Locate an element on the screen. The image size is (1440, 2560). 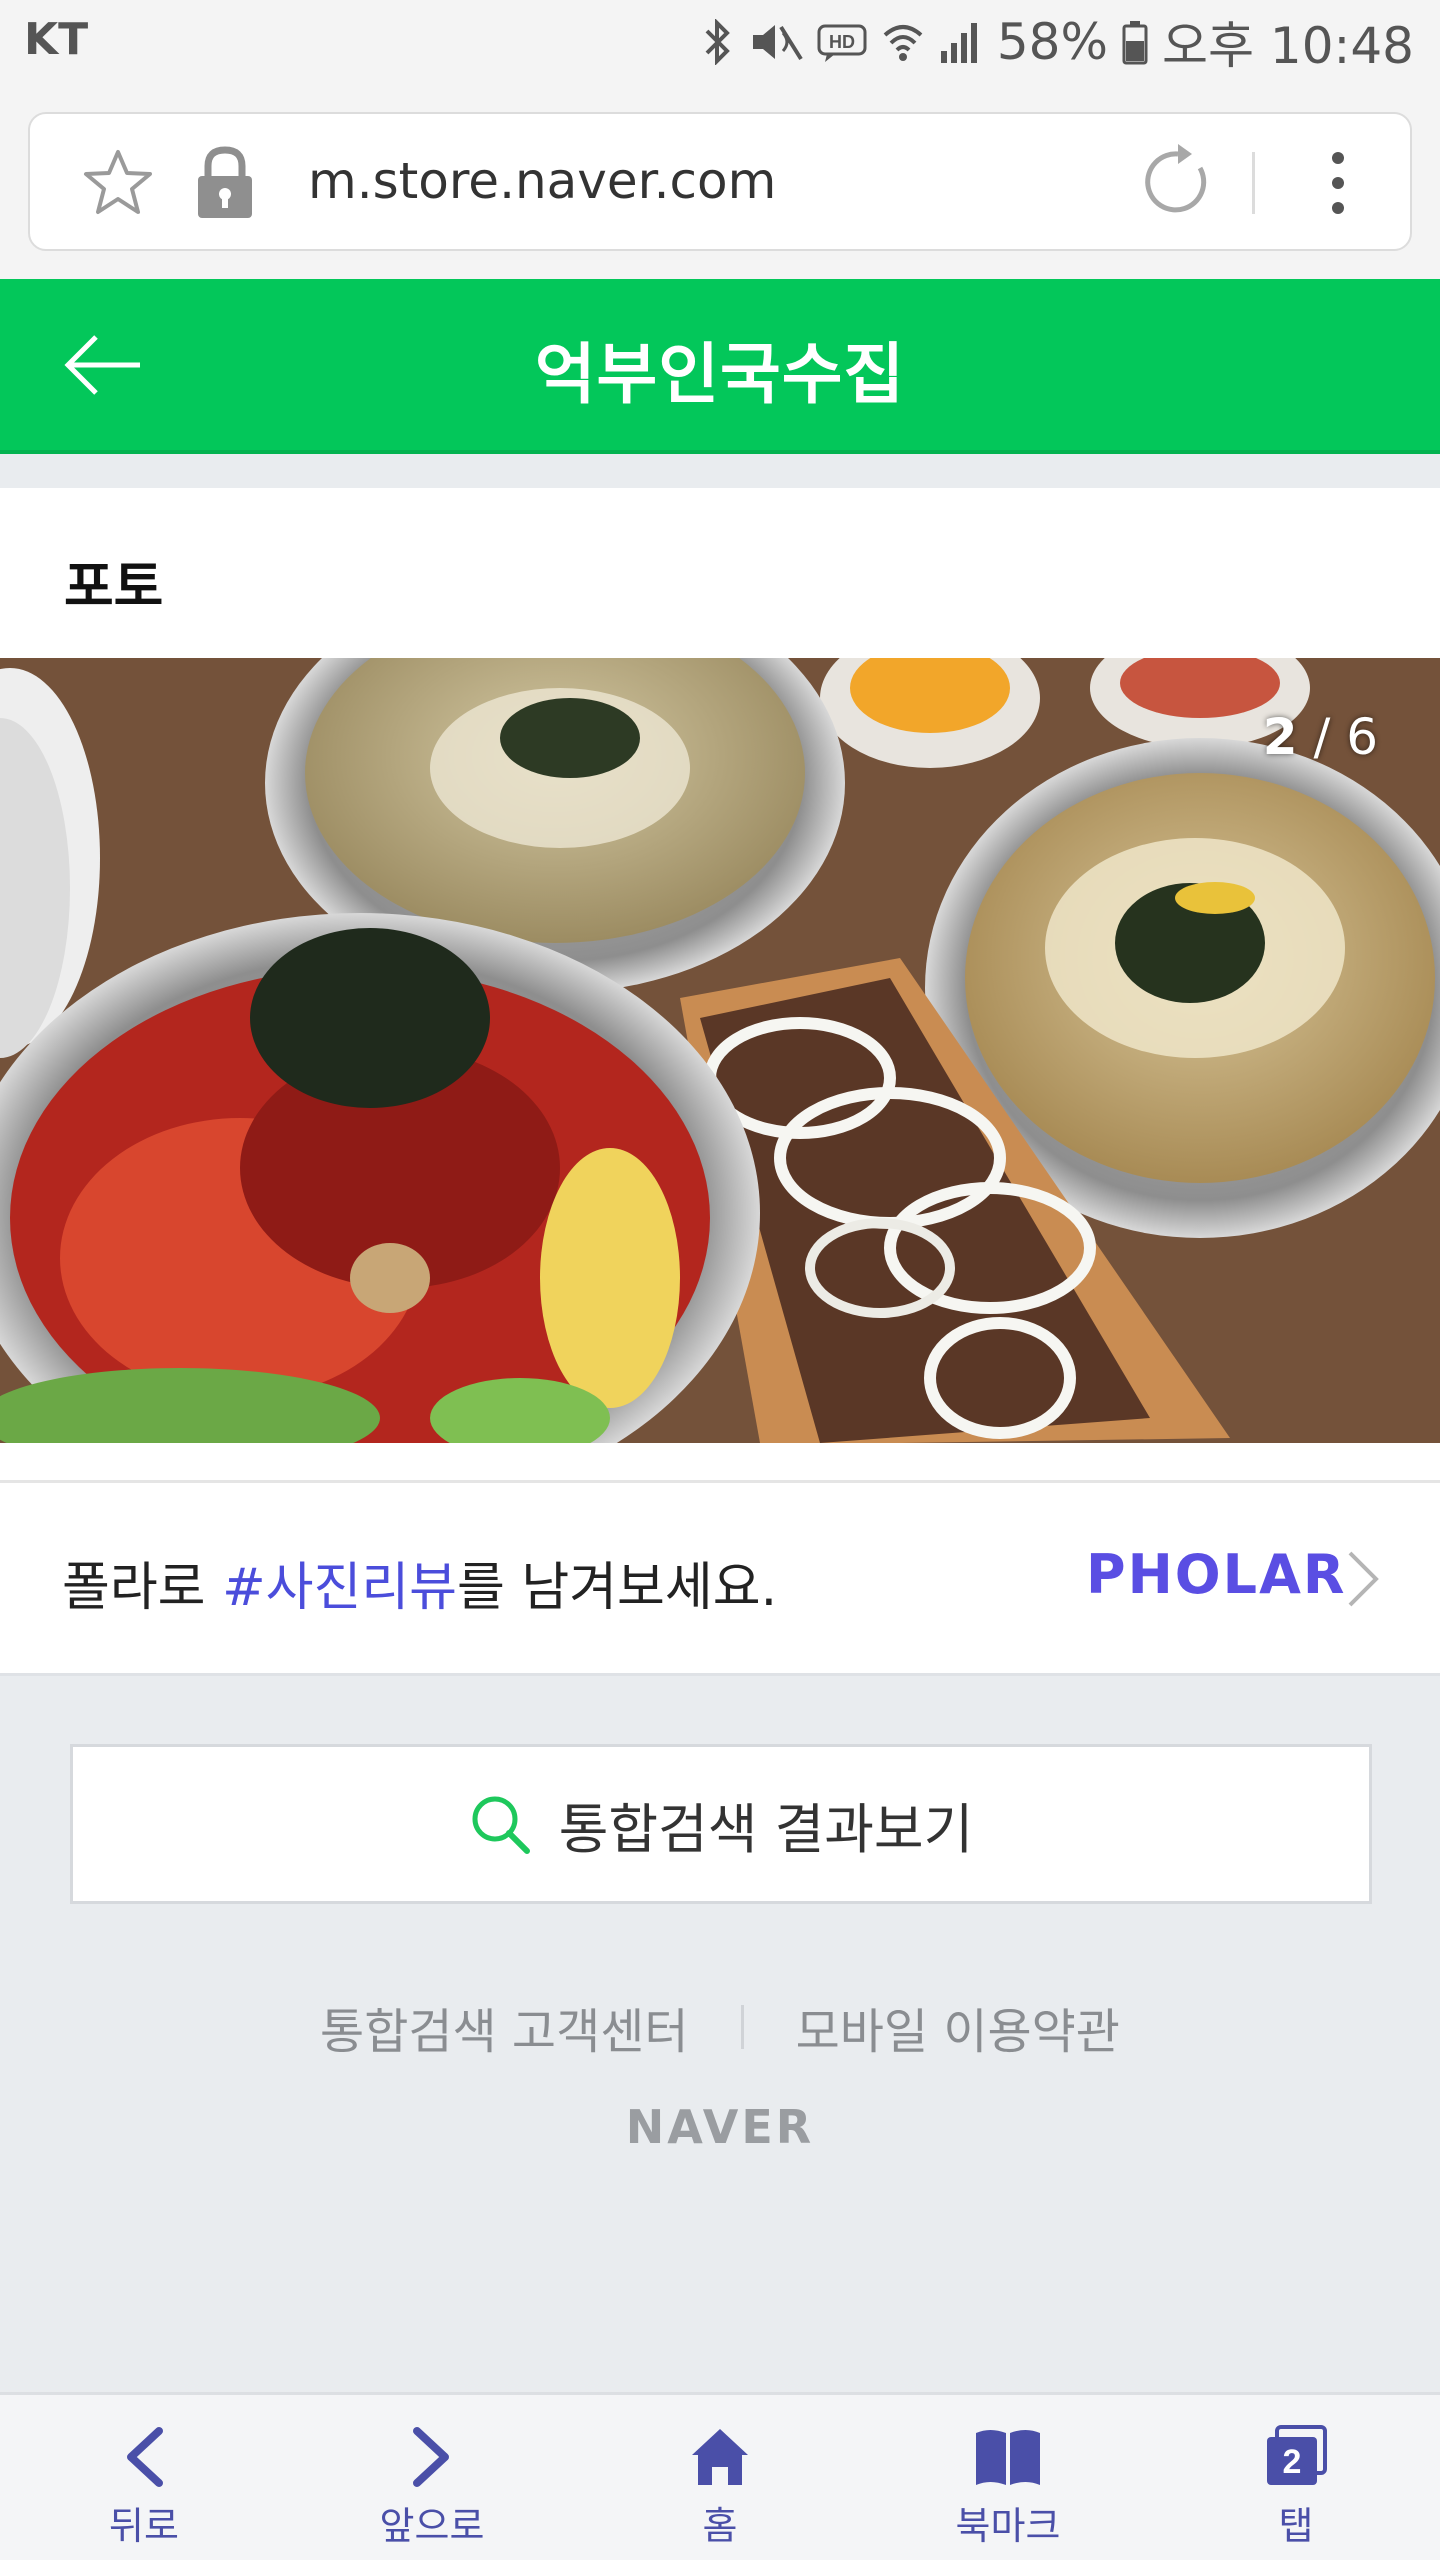
pholar-logo: PHOLAR is located at coordinates (1216, 1574).